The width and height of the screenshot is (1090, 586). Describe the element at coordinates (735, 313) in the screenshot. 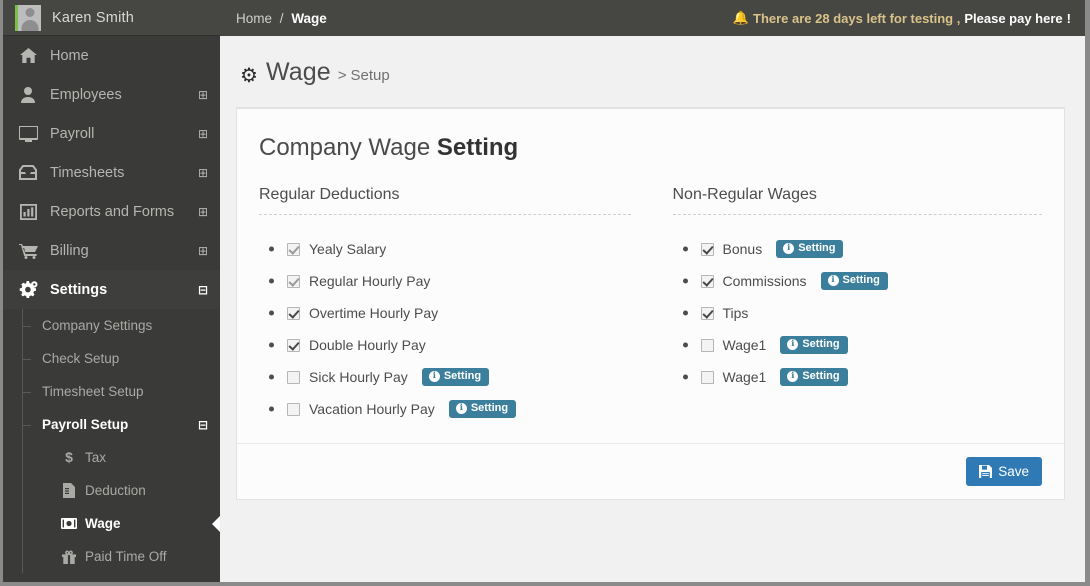

I see `option-label: Tips` at that location.